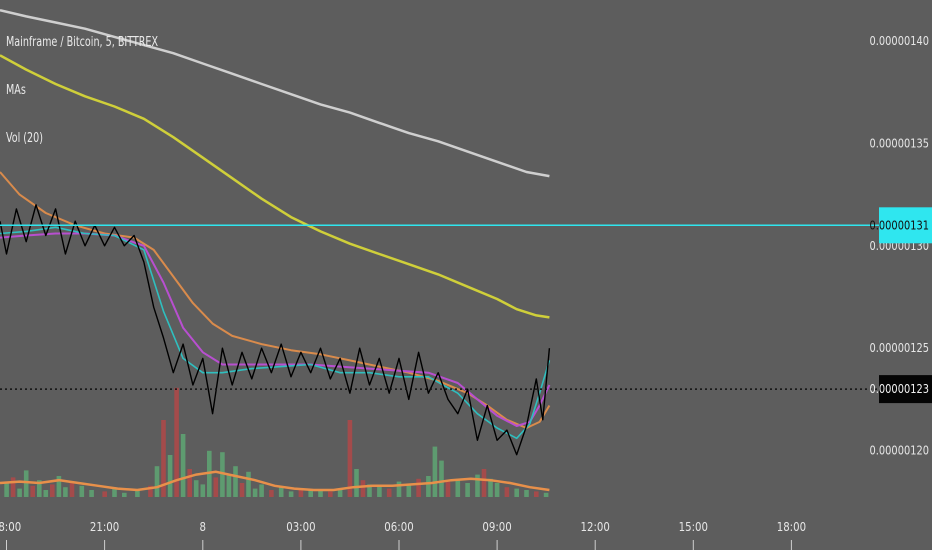  What do you see at coordinates (899, 451) in the screenshot?
I see `y-tick-label: 0.00000120` at bounding box center [899, 451].